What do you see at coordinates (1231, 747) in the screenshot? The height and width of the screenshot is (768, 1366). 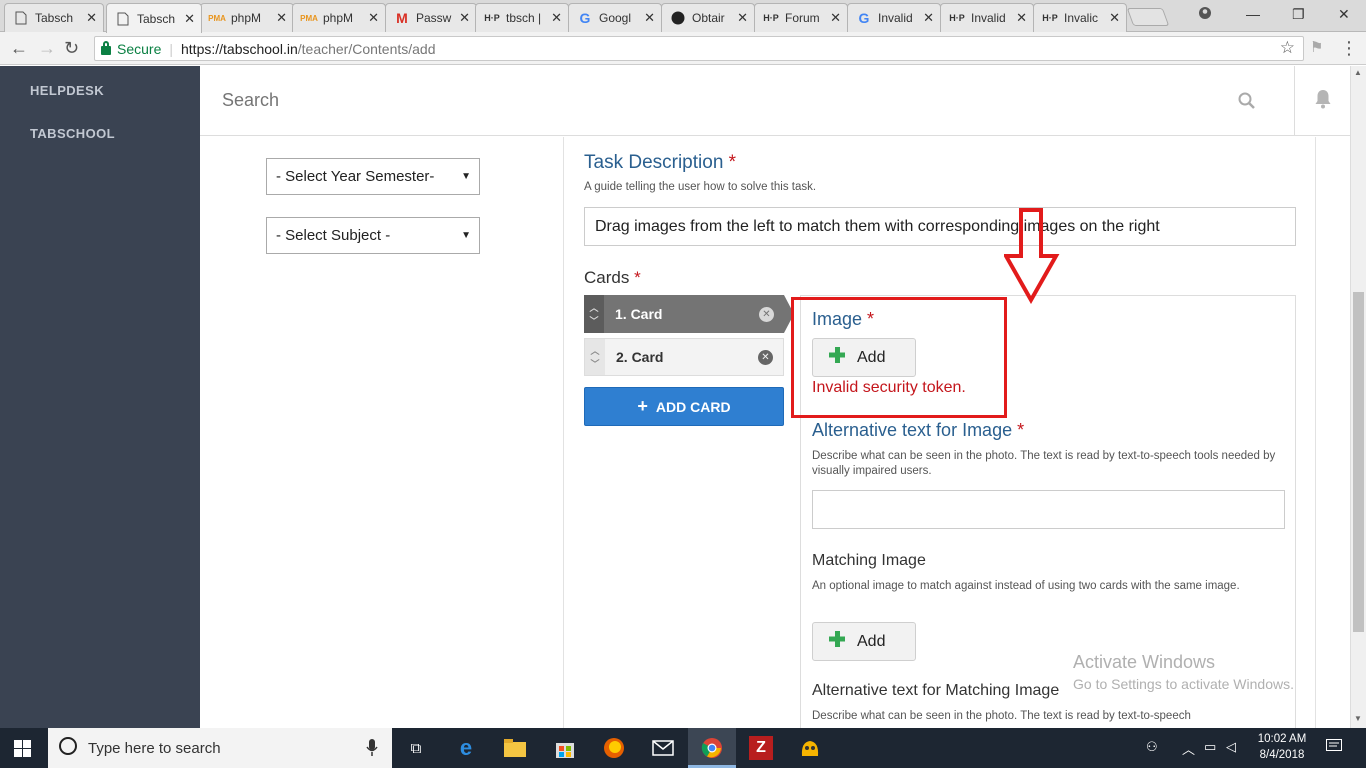 I see `volume-muted-icon: ◁` at bounding box center [1231, 747].